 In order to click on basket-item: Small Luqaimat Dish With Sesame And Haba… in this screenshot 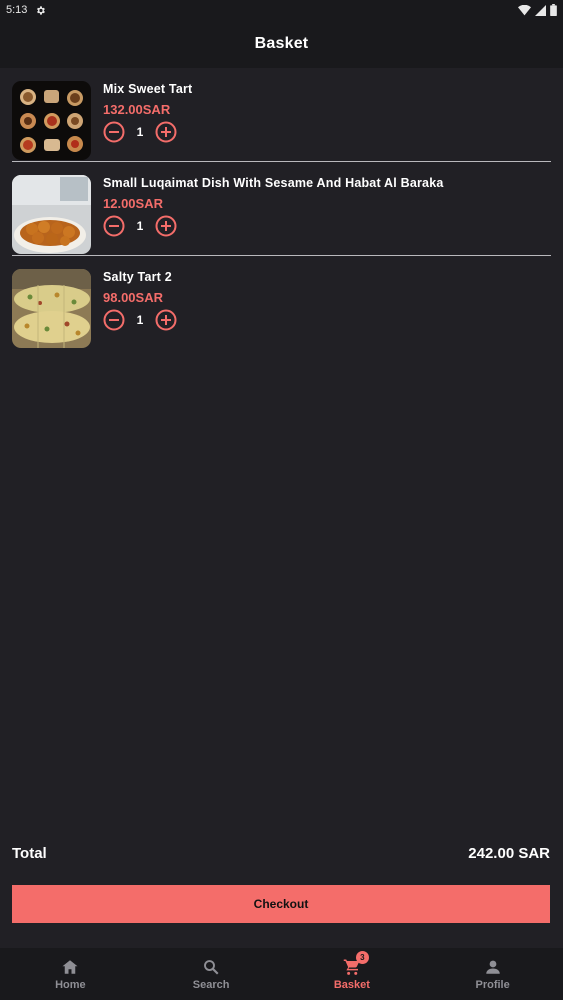, I will do `click(281, 209)`.